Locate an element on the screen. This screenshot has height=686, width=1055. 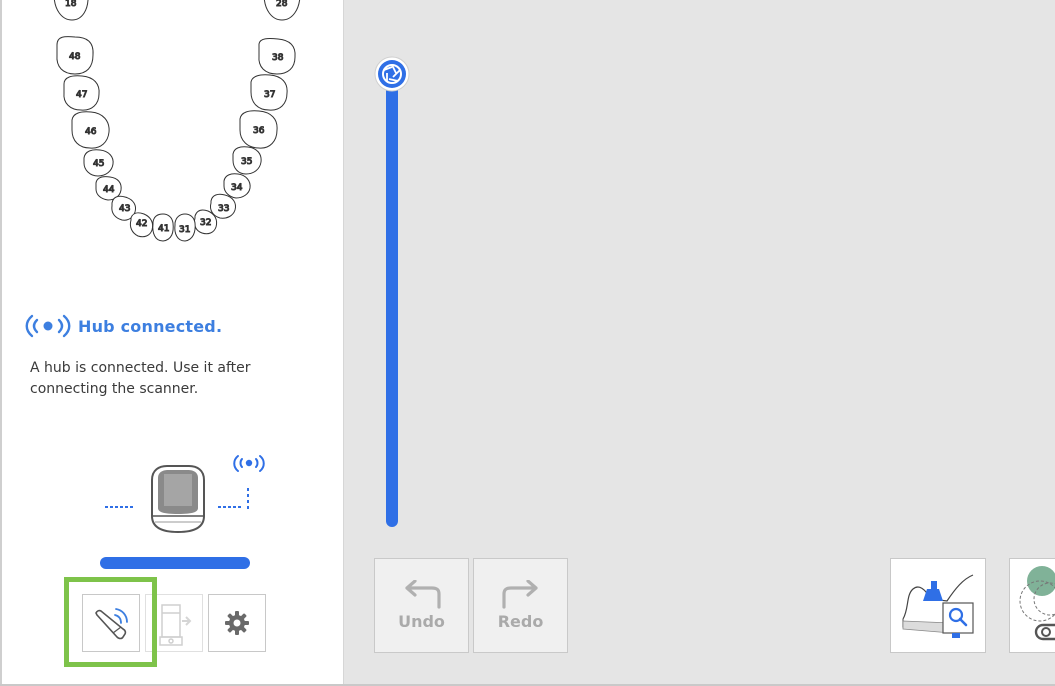
tooth-34: 34 is located at coordinates (237, 186).